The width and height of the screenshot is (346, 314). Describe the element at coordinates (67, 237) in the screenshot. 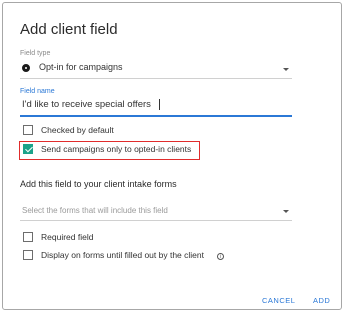

I see `checkbox-label: Required field` at that location.